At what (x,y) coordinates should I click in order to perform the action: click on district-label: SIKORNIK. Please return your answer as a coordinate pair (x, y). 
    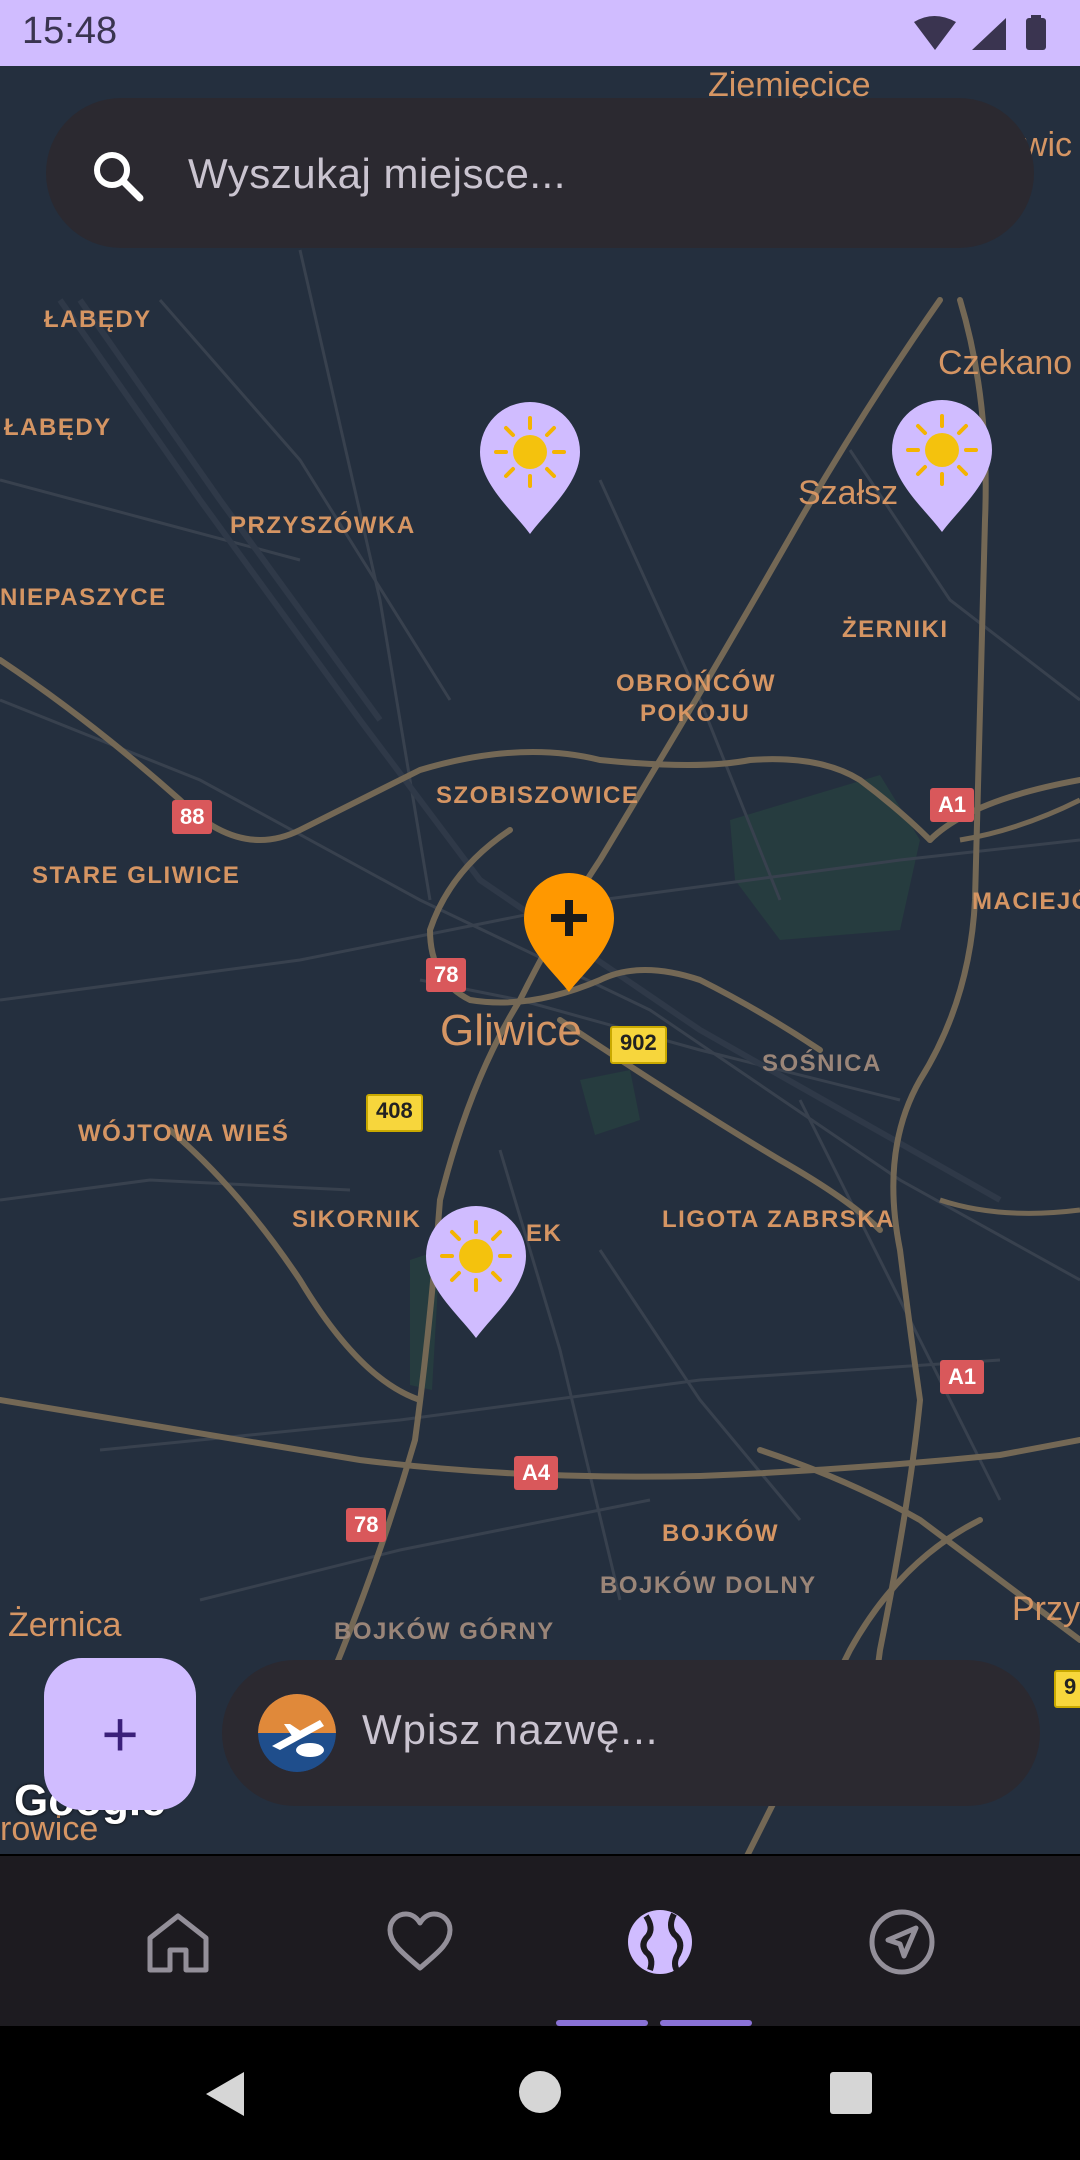
    Looking at the image, I should click on (357, 1219).